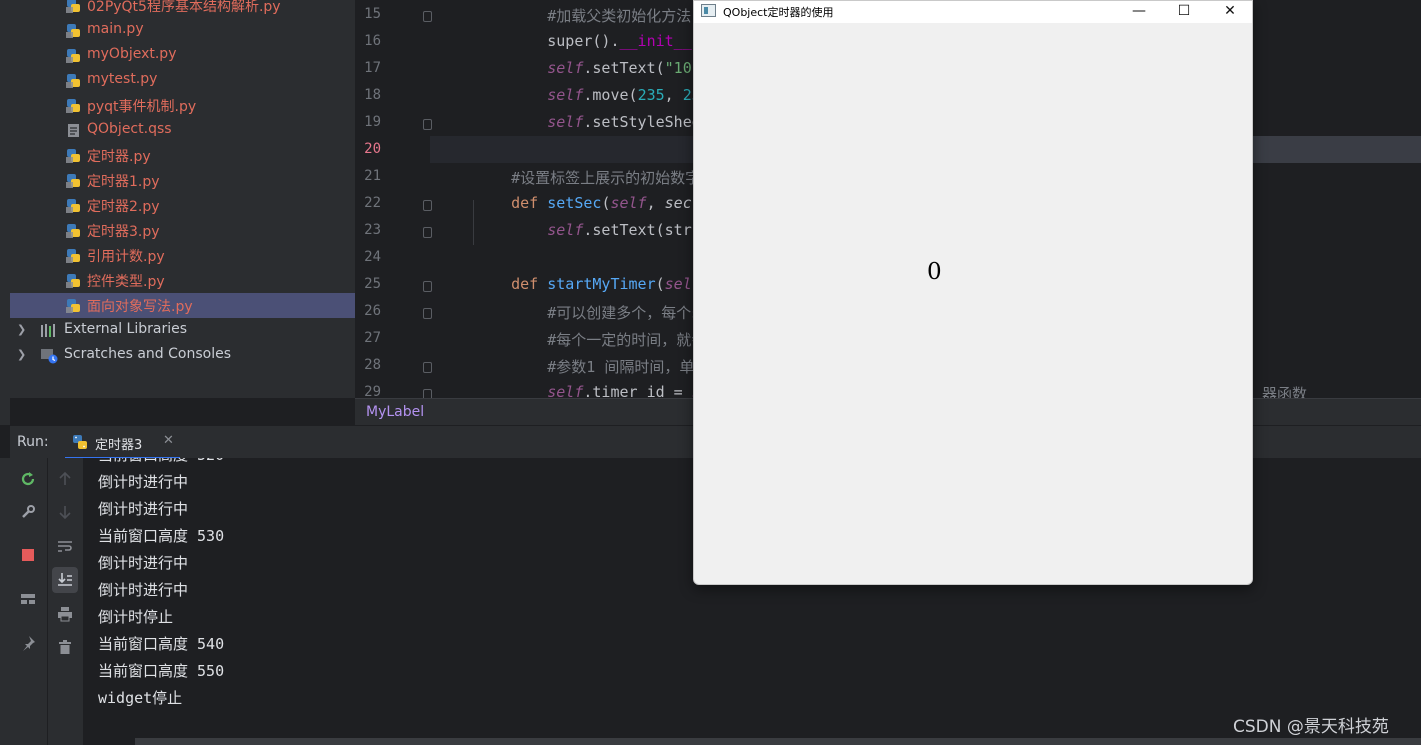 Image resolution: width=1421 pixels, height=745 pixels. I want to click on tree-file-label: 控件类型.py, so click(126, 282).